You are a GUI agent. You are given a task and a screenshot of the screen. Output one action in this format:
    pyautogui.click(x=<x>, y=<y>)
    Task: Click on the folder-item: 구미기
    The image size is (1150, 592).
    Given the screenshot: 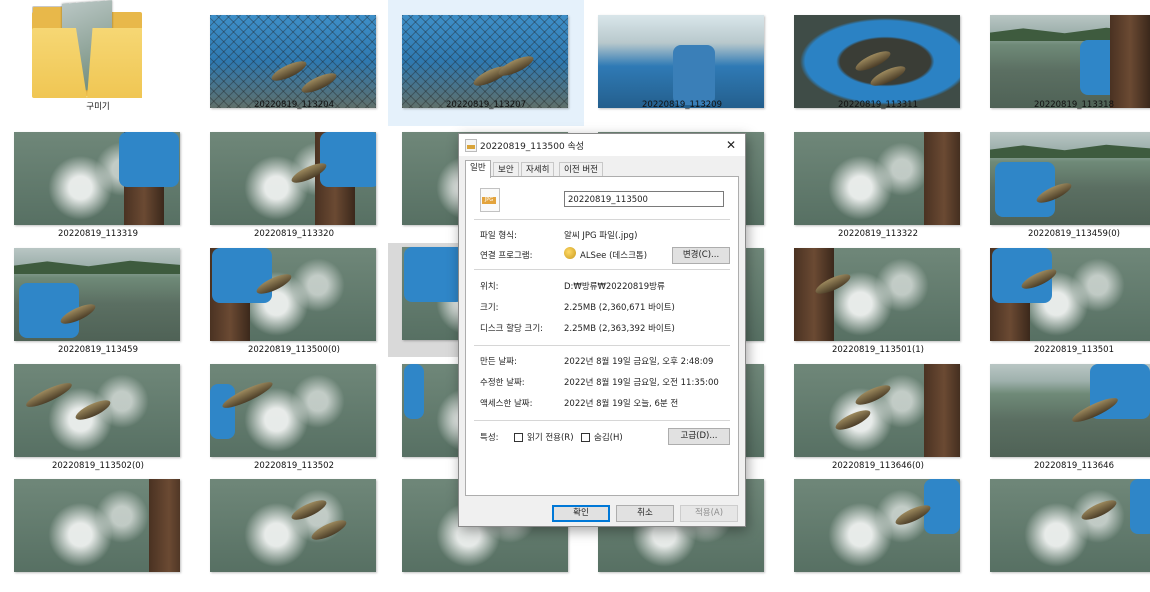 What is the action you would take?
    pyautogui.click(x=98, y=57)
    